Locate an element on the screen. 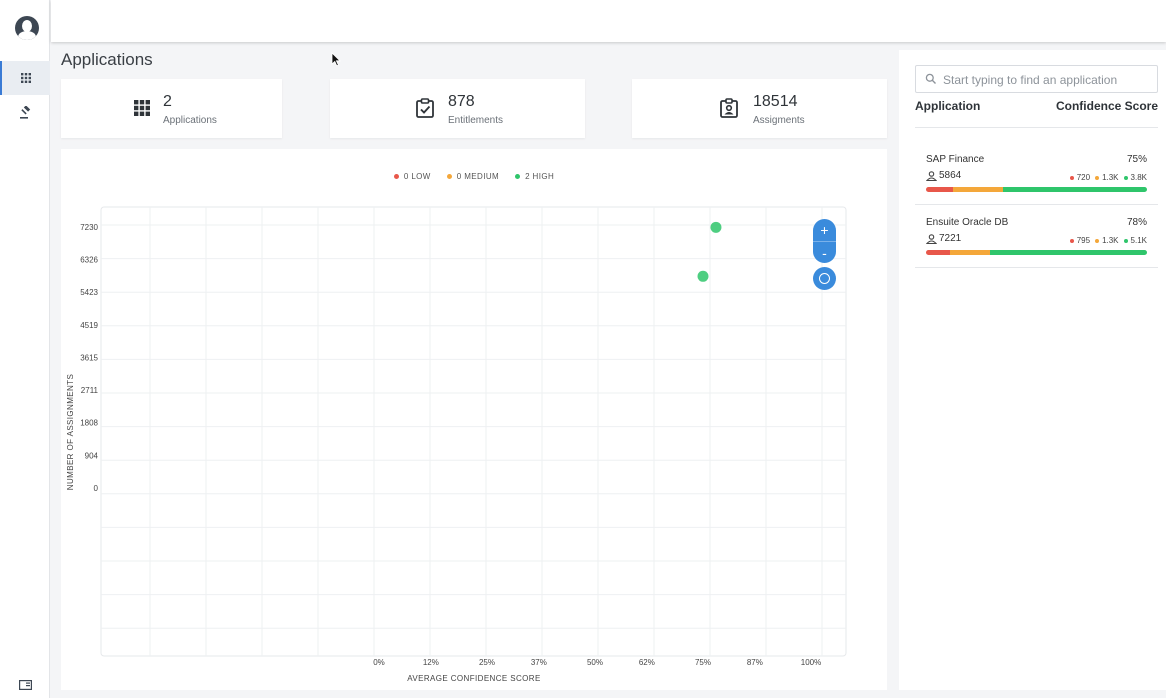 Image resolution: width=1166 pixels, height=698 pixels. left-nav-rail is located at coordinates (25, 349).